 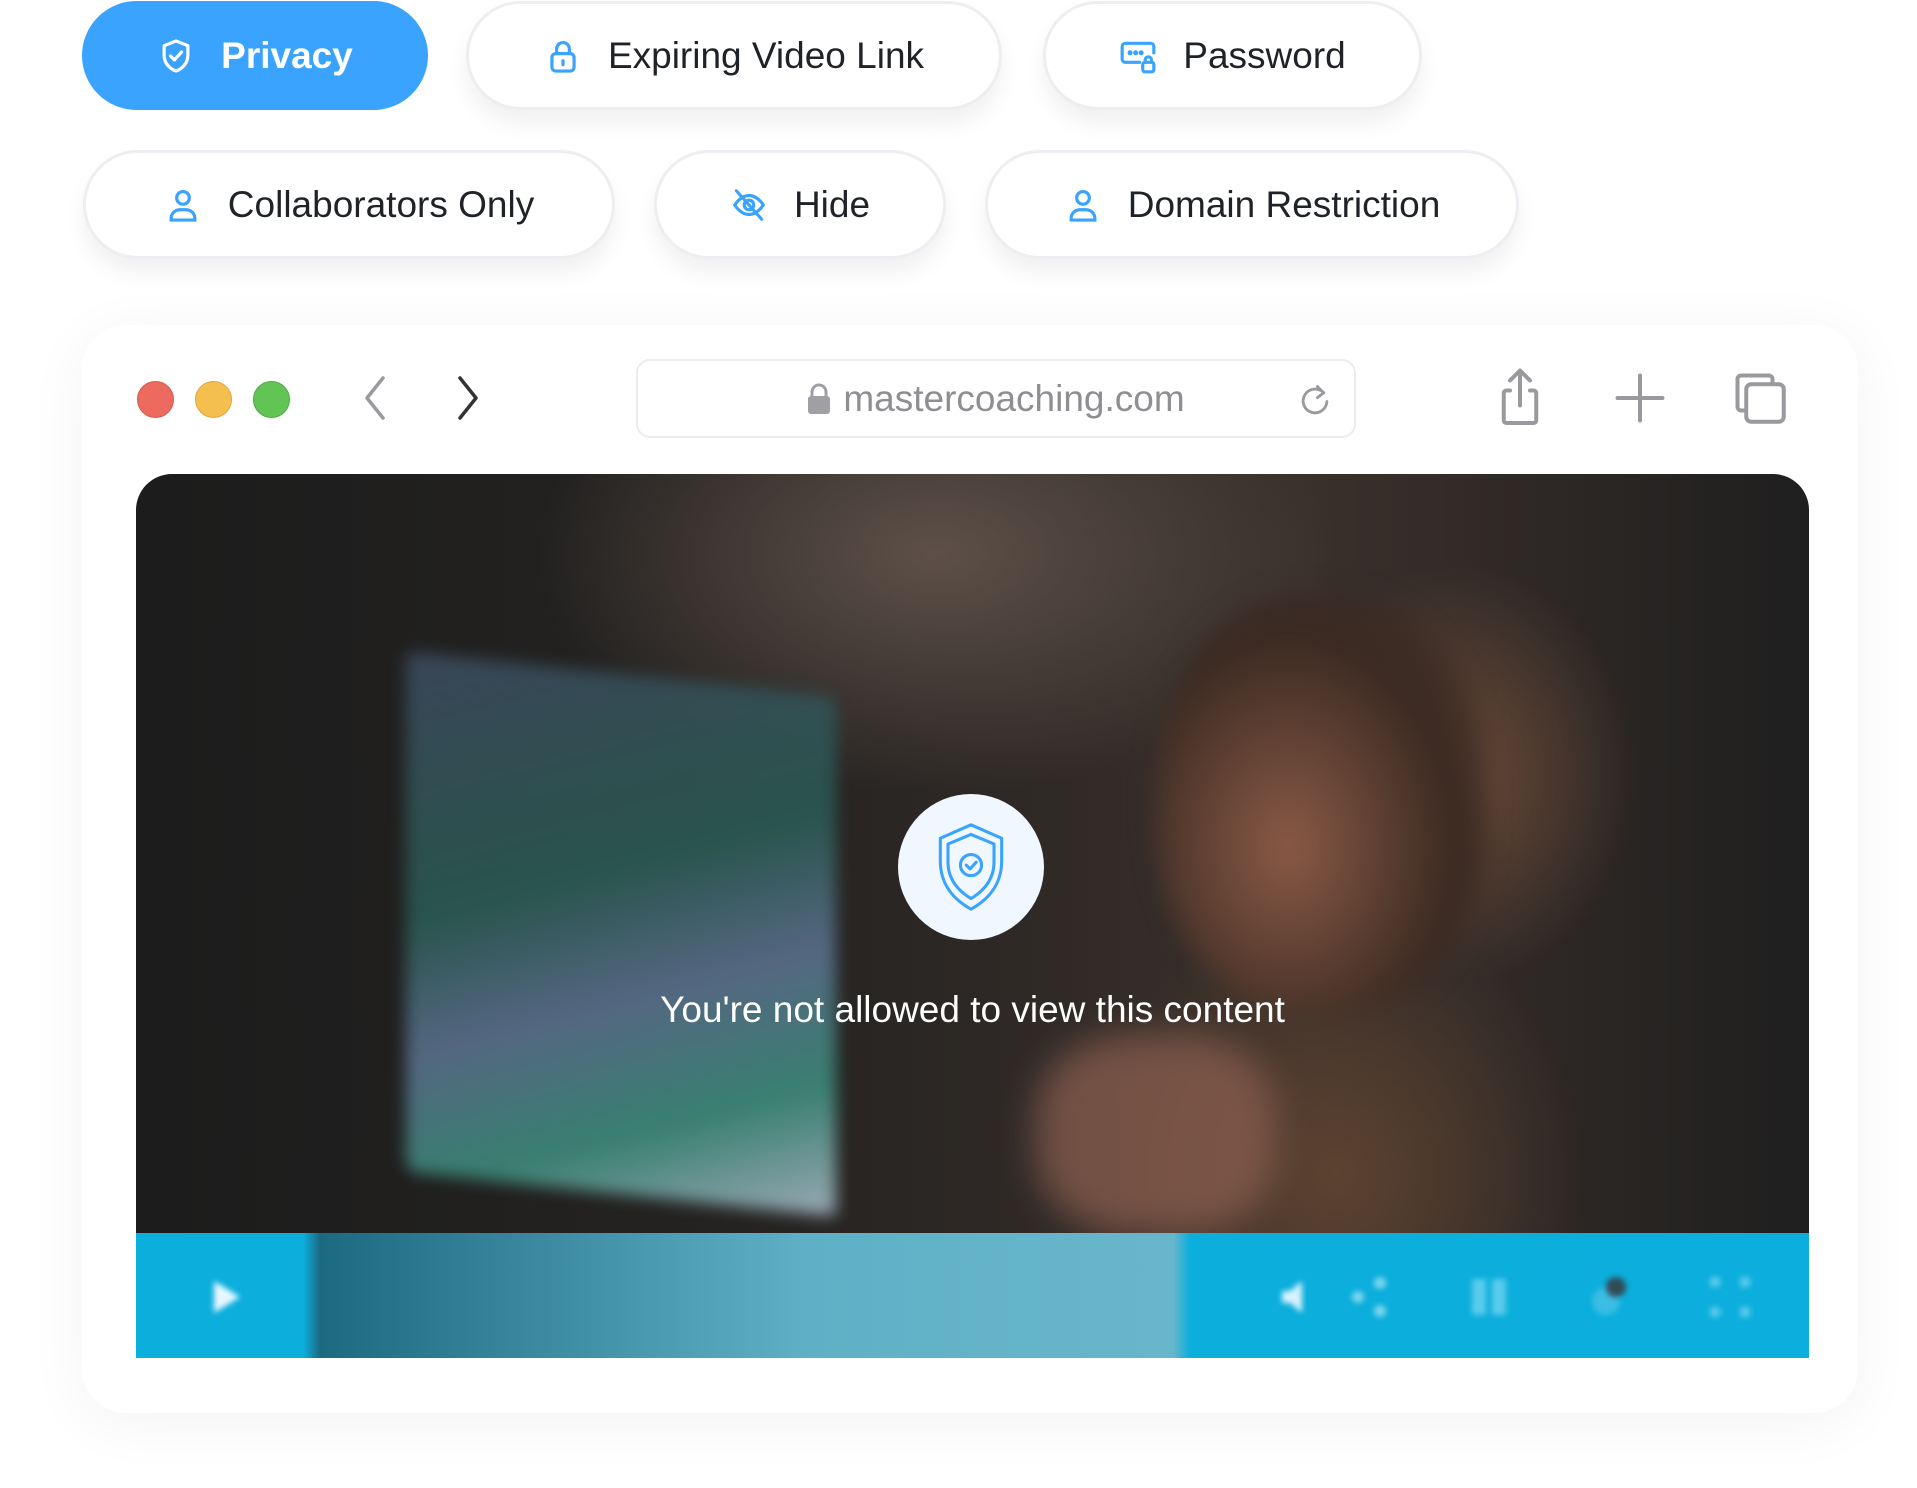 I want to click on privacy-shield-badge, so click(x=971, y=867).